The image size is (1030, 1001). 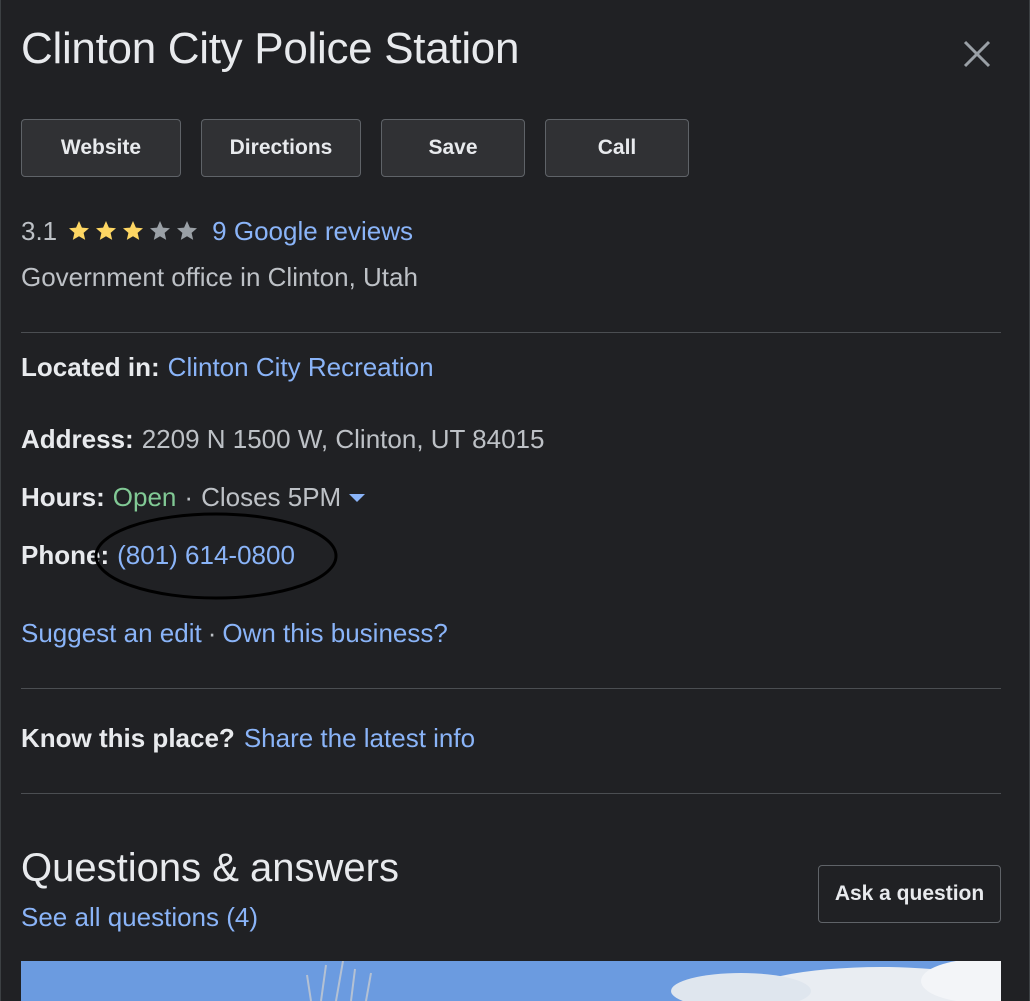 I want to click on website-button: Website, so click(x=101, y=148).